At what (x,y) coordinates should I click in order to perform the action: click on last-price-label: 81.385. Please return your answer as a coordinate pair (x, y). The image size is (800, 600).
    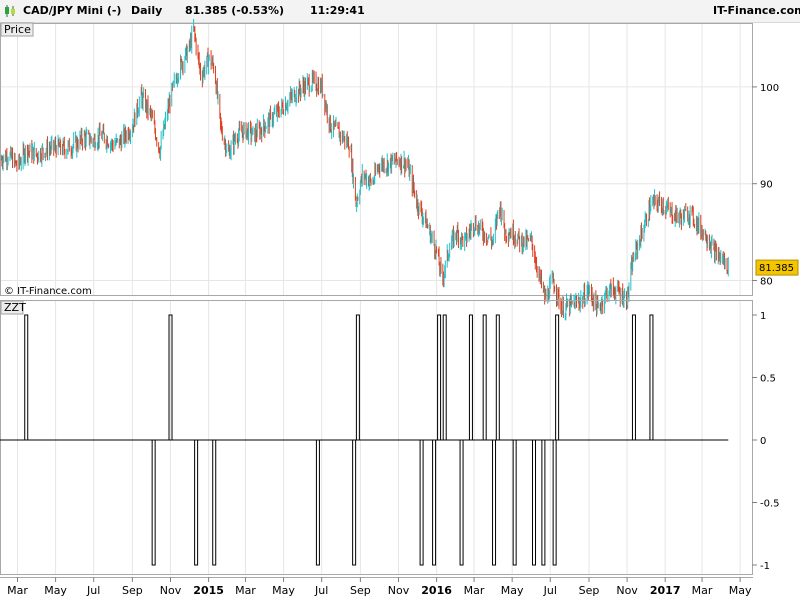
    Looking at the image, I should click on (776, 268).